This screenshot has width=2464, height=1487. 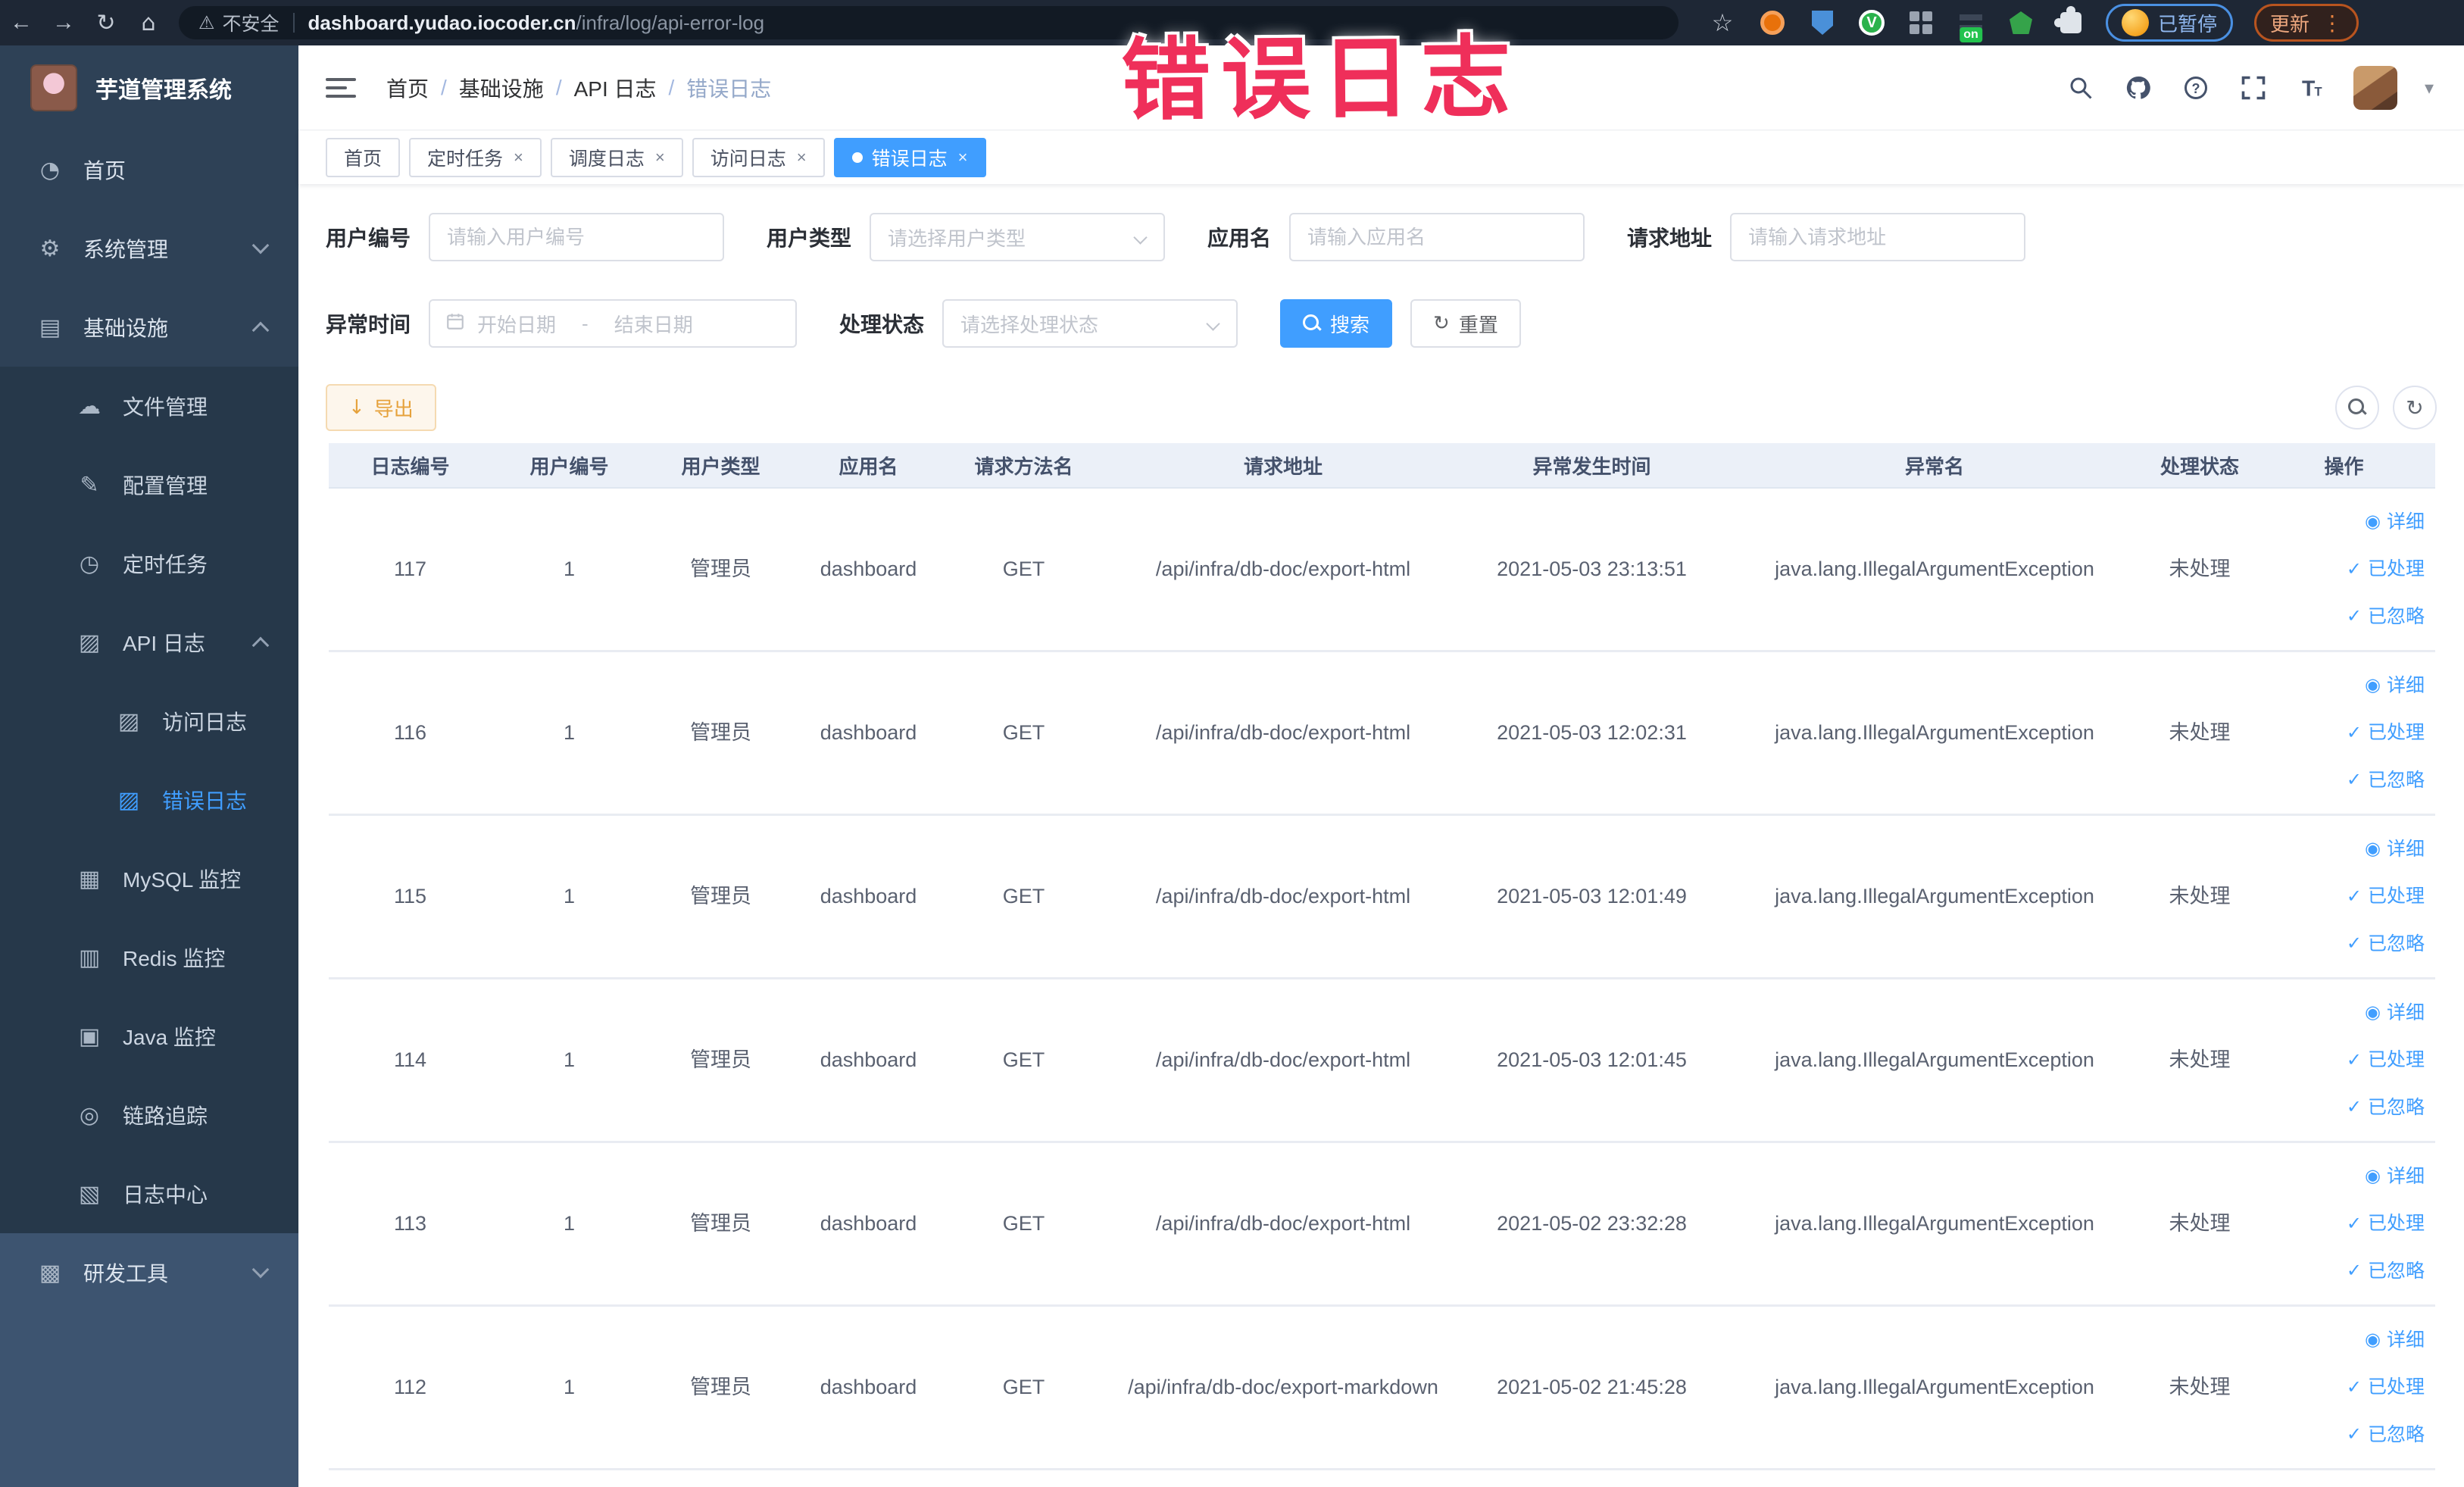 I want to click on tab-access-log: 访问日志 ×, so click(x=758, y=157).